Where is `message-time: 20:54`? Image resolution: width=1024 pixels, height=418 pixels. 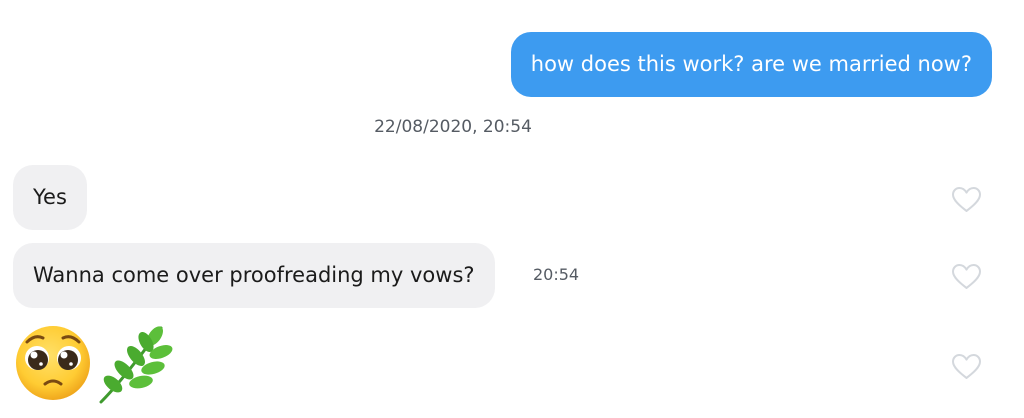 message-time: 20:54 is located at coordinates (556, 274).